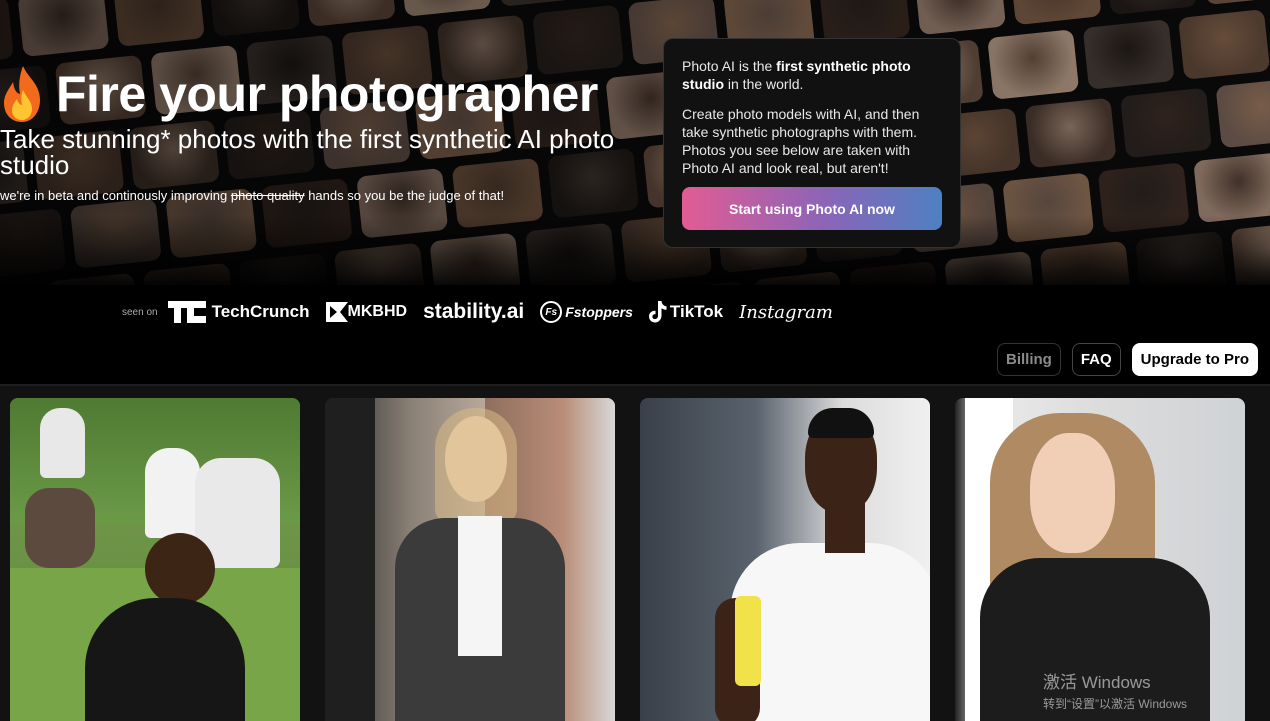 This screenshot has width=1270, height=721. What do you see at coordinates (812, 208) in the screenshot?
I see `start-using-button: Start using Photo AI now` at bounding box center [812, 208].